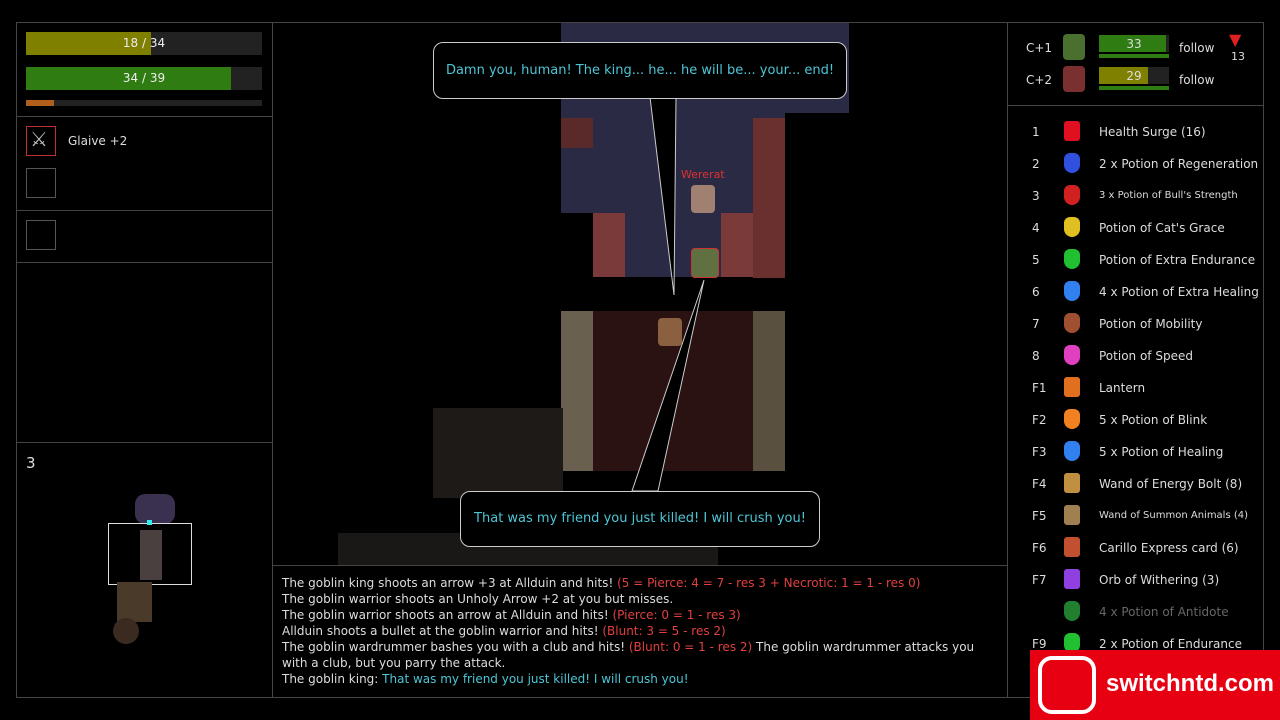 Image resolution: width=1280 pixels, height=720 pixels. What do you see at coordinates (1036, 228) in the screenshot?
I see `hotkey: 4` at bounding box center [1036, 228].